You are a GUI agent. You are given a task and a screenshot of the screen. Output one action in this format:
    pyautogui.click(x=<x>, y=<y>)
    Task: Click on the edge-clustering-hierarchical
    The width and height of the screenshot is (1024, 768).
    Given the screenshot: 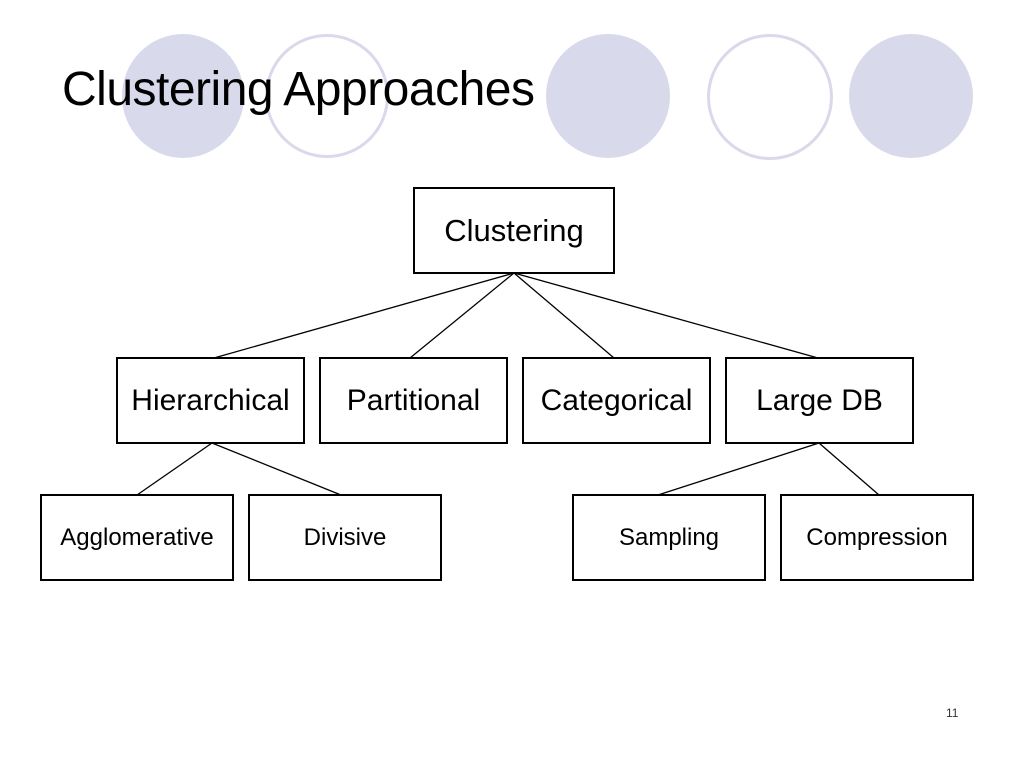 What is the action you would take?
    pyautogui.click(x=364, y=315)
    